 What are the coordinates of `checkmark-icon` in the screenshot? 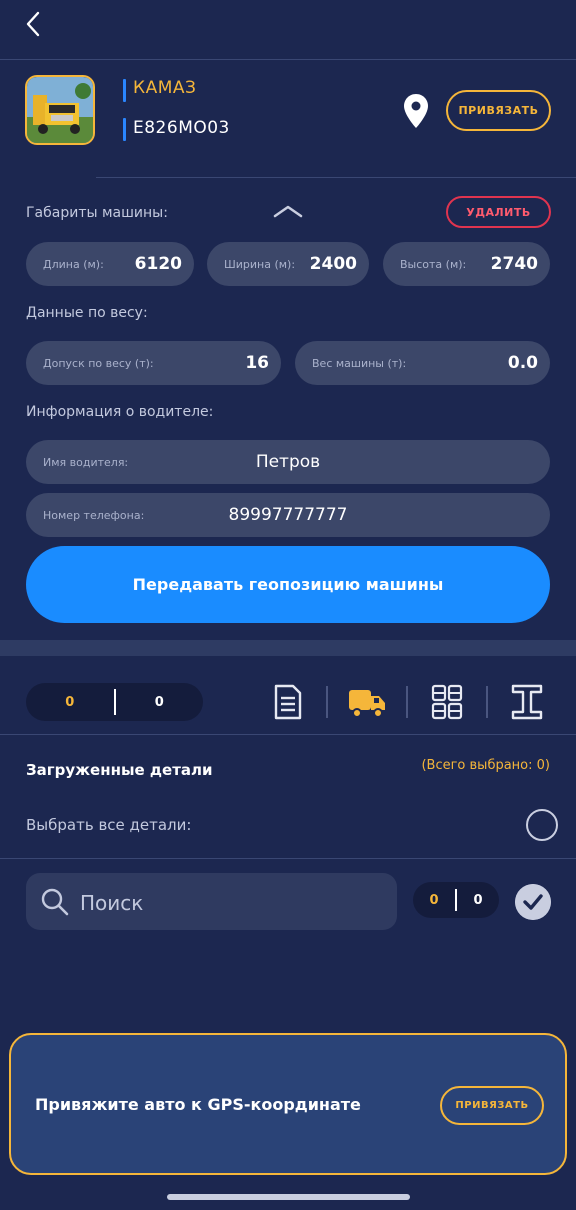 It's located at (533, 902).